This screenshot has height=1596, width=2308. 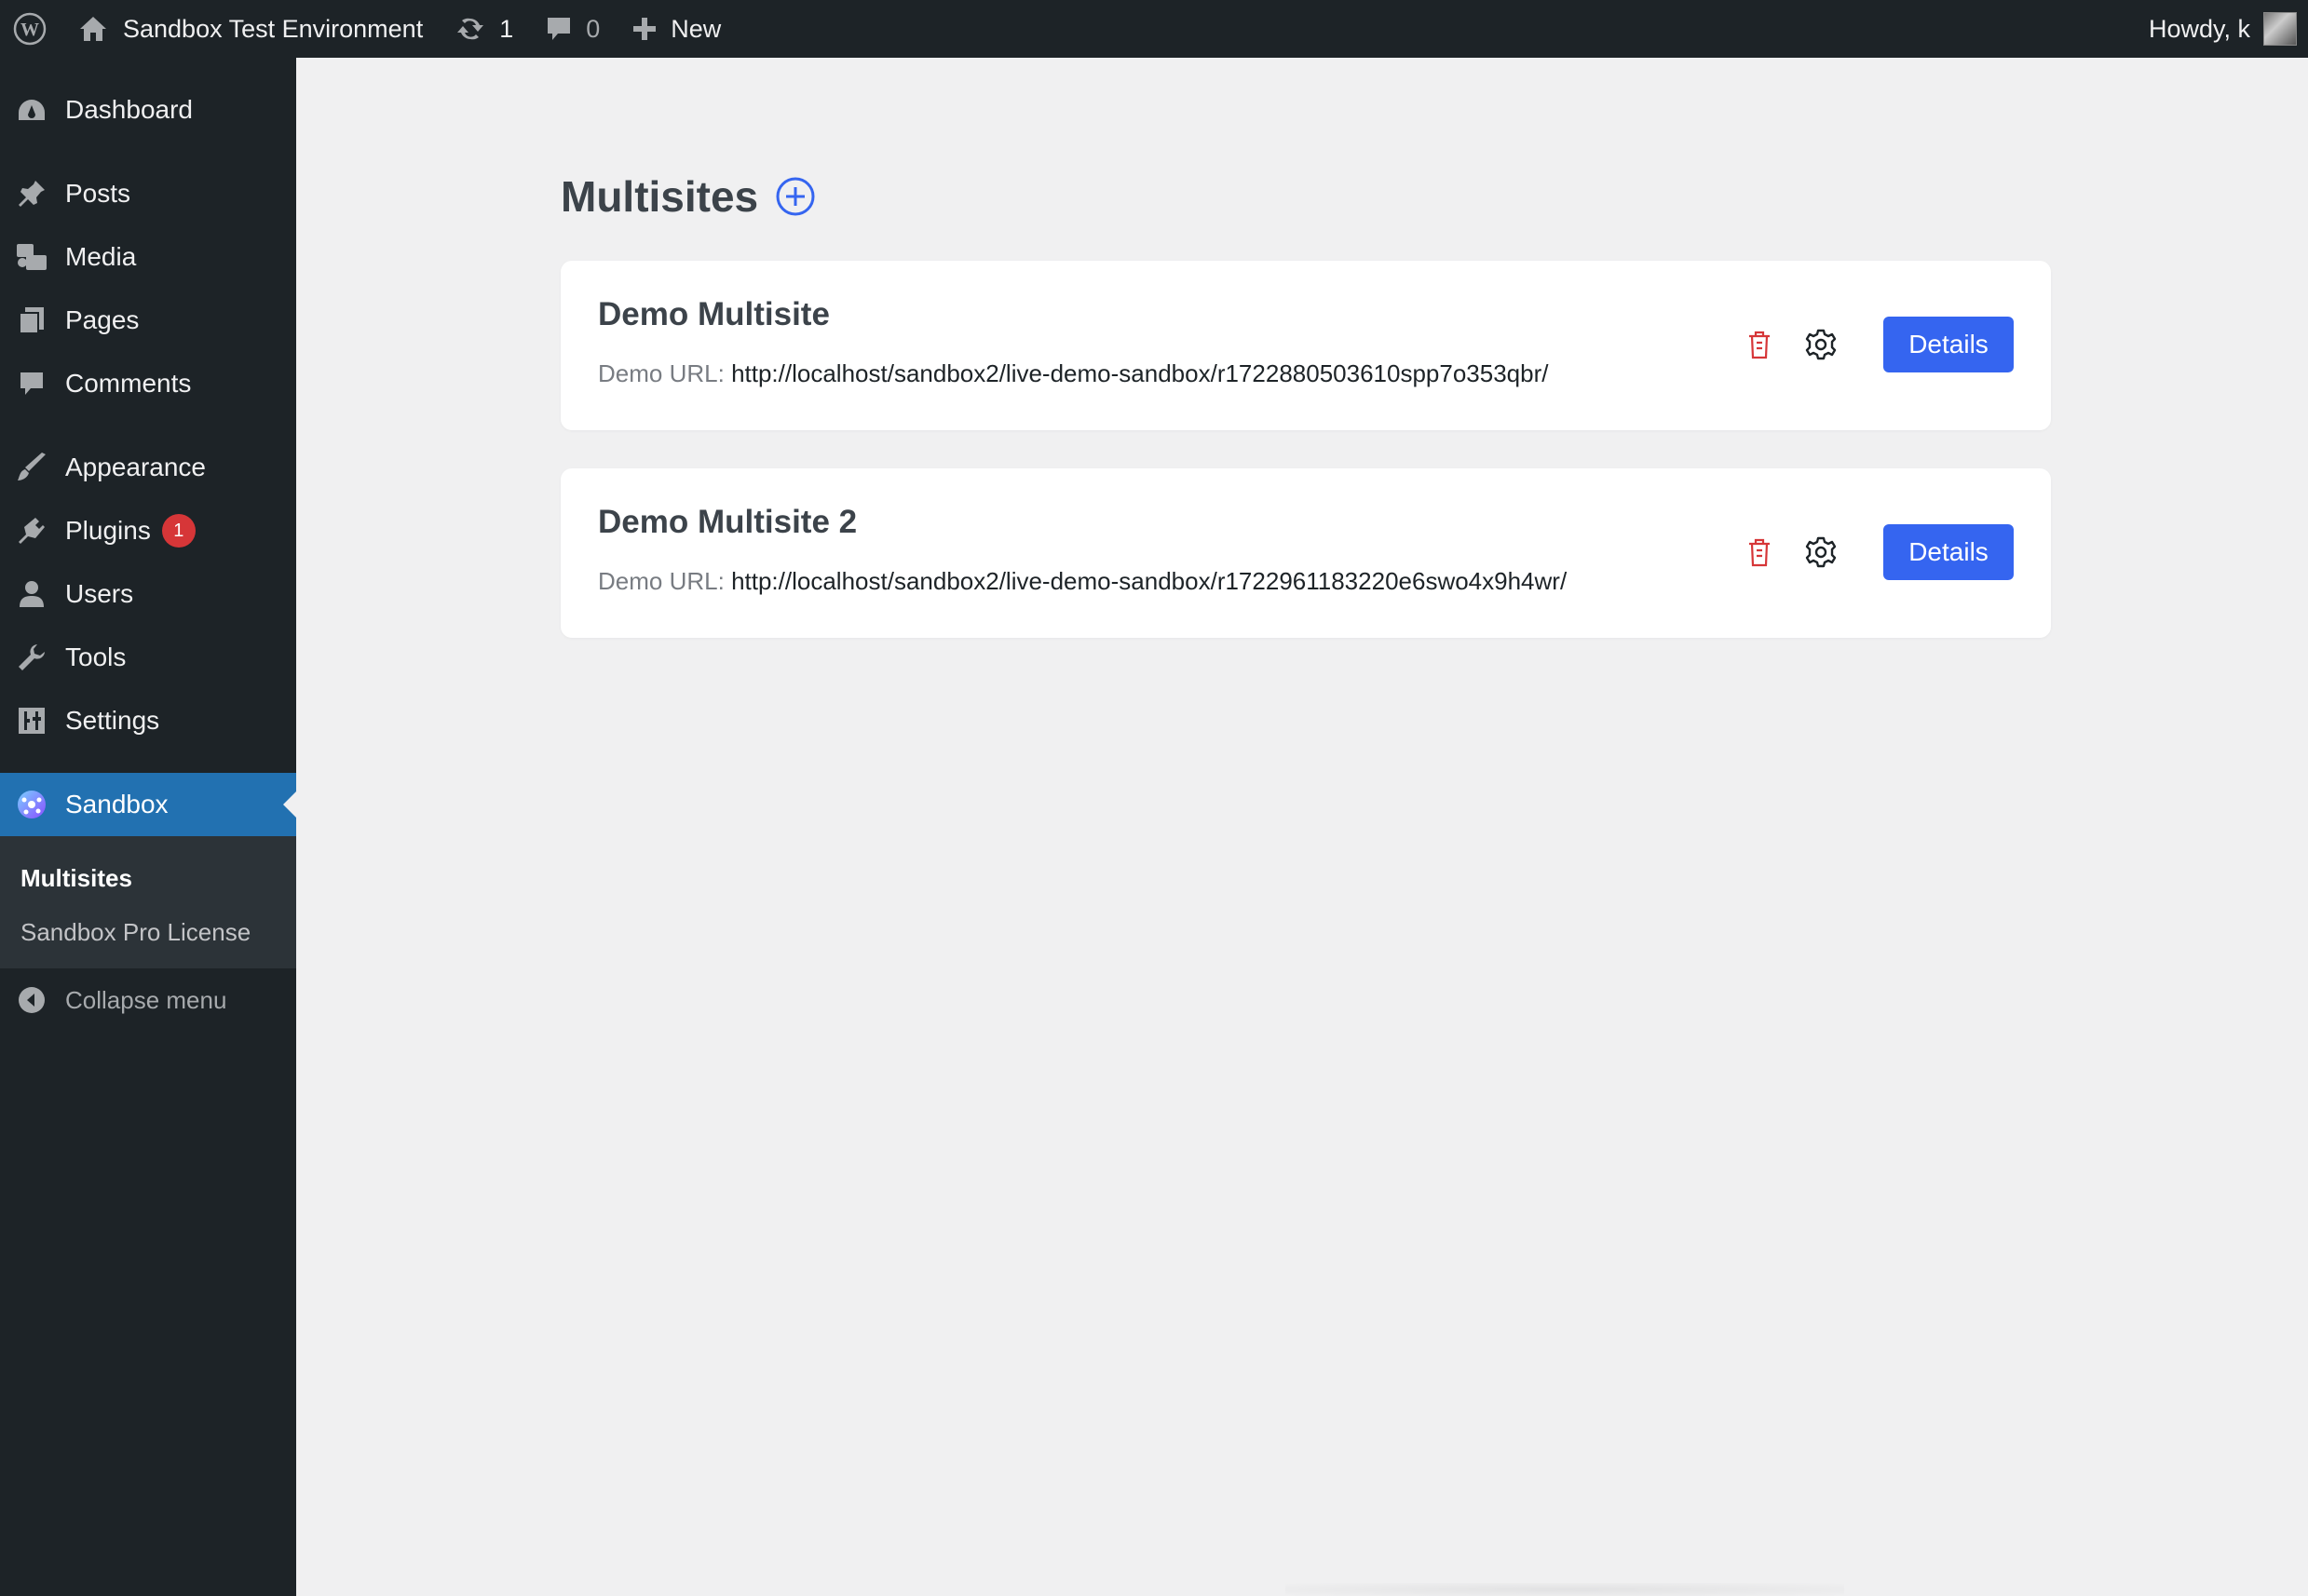 What do you see at coordinates (128, 383) in the screenshot?
I see `sidebar-item-label: Comments` at bounding box center [128, 383].